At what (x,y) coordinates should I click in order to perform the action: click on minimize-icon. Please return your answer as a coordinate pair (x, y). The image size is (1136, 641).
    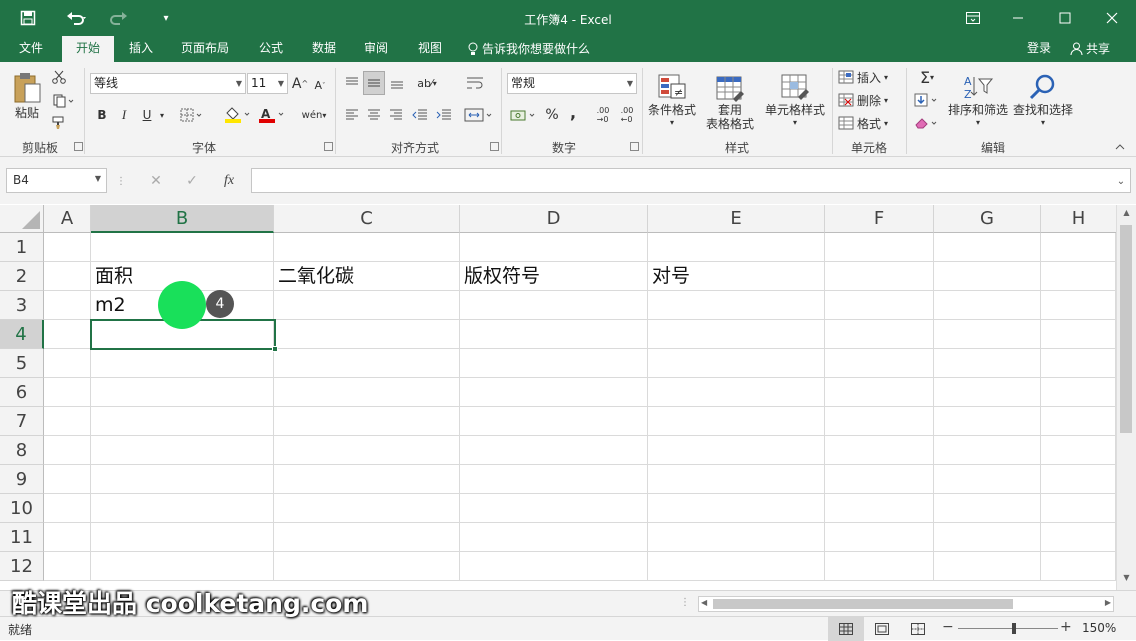
    Looking at the image, I should click on (1018, 18).